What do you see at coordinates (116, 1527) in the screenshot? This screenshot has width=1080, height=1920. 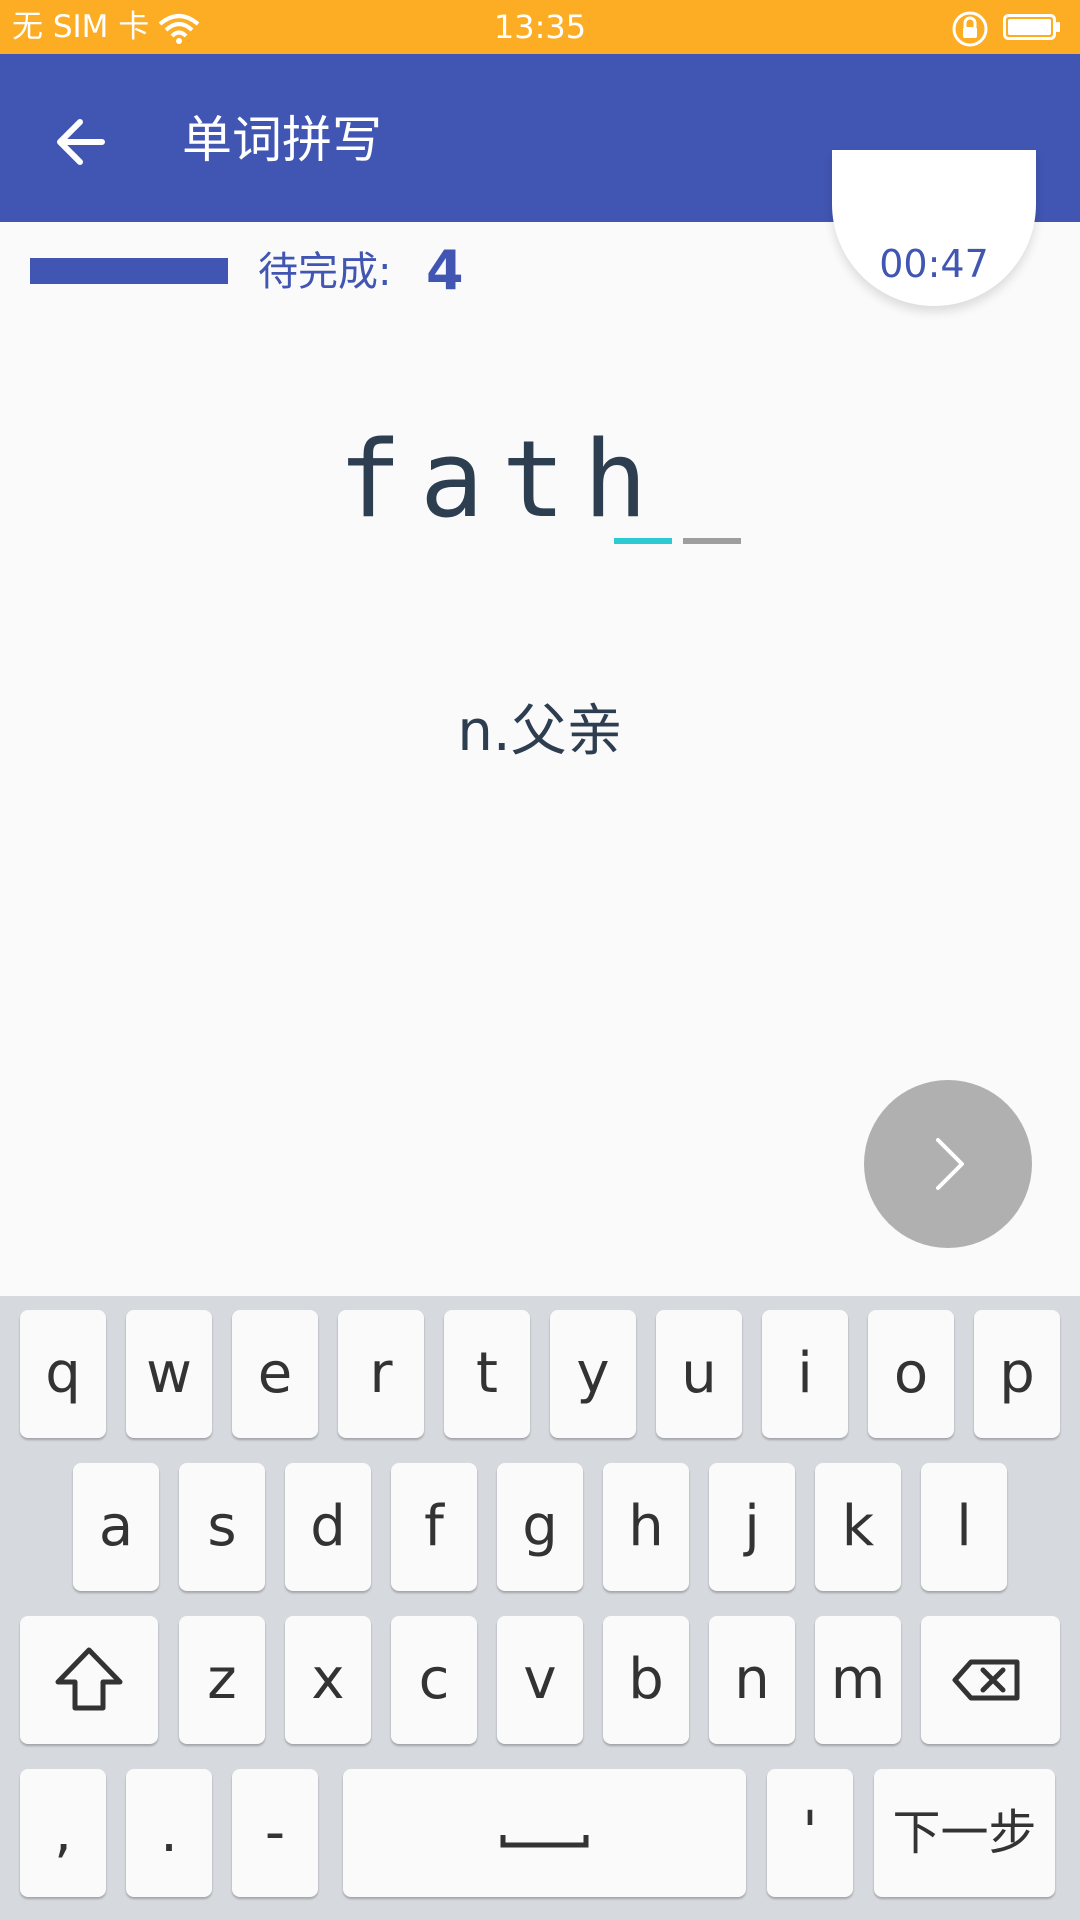 I see `key-a: a` at bounding box center [116, 1527].